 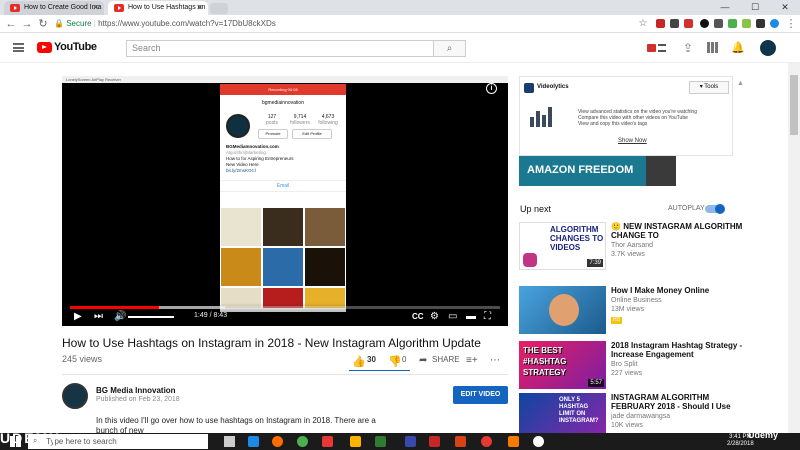 What do you see at coordinates (285, 374) in the screenshot?
I see `divider` at bounding box center [285, 374].